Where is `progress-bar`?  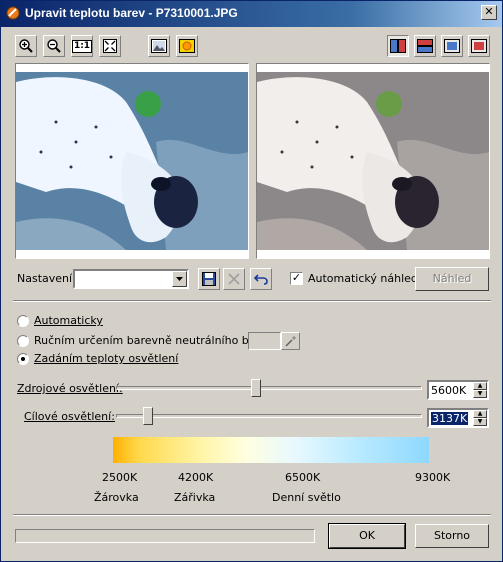 progress-bar is located at coordinates (165, 536).